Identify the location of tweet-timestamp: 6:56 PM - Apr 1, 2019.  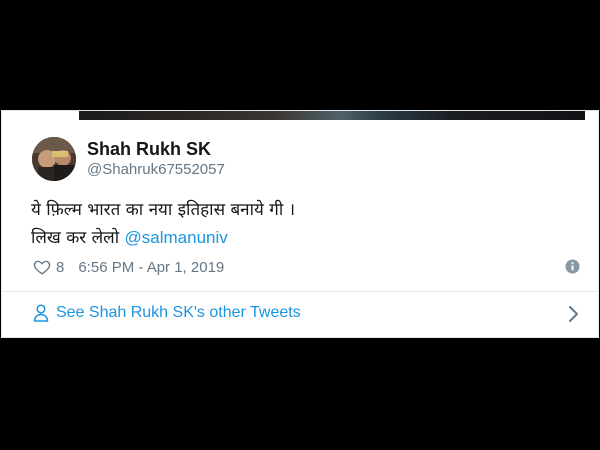
(151, 267).